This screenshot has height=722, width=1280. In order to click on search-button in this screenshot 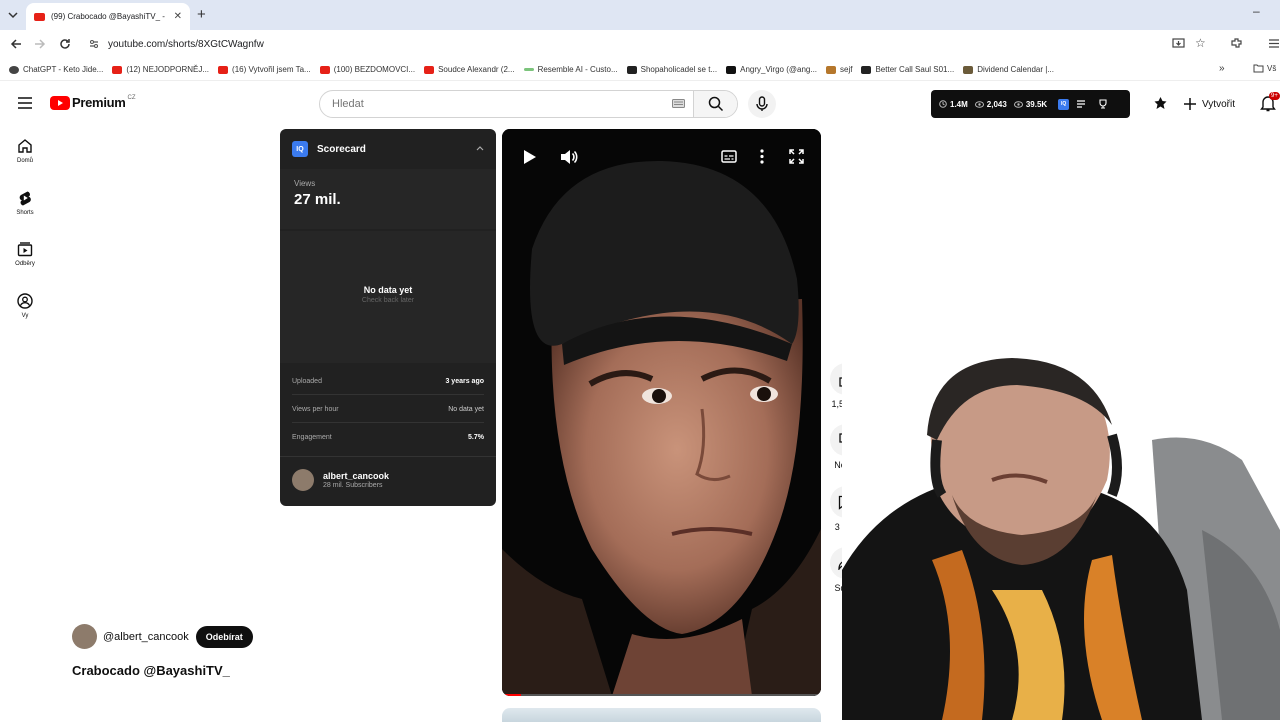, I will do `click(715, 104)`.